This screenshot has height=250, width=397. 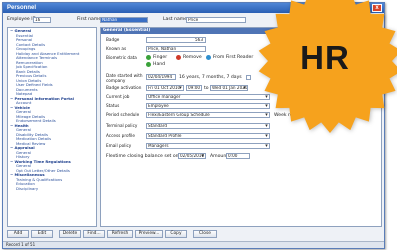 I want to click on activation-from-date: Fri 01 Oct 2010, so click(x=165, y=88).